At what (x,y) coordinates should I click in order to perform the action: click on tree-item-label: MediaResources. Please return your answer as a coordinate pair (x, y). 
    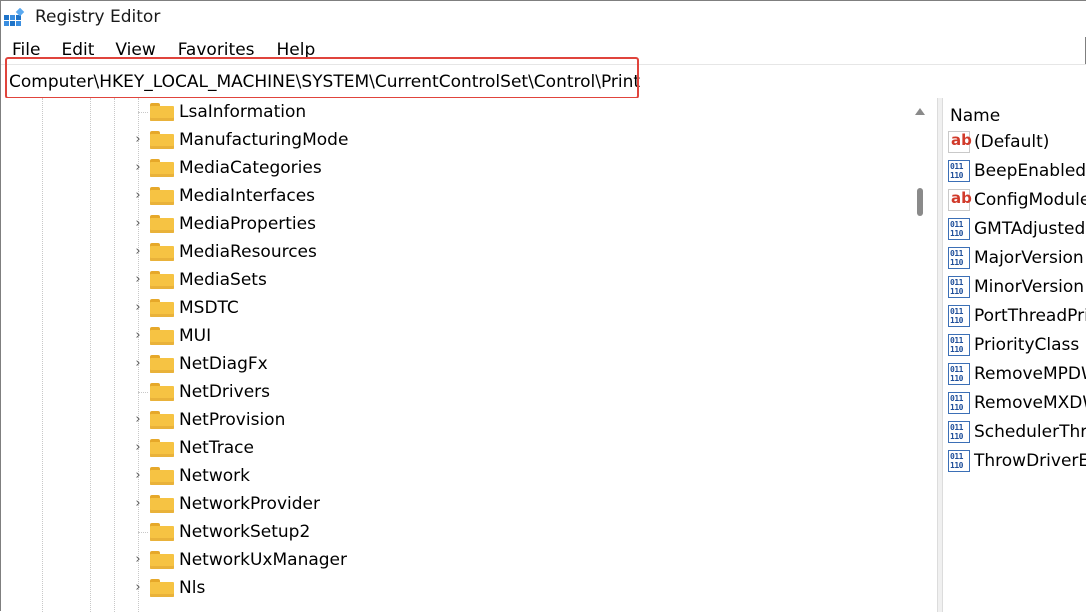
    Looking at the image, I should click on (248, 252).